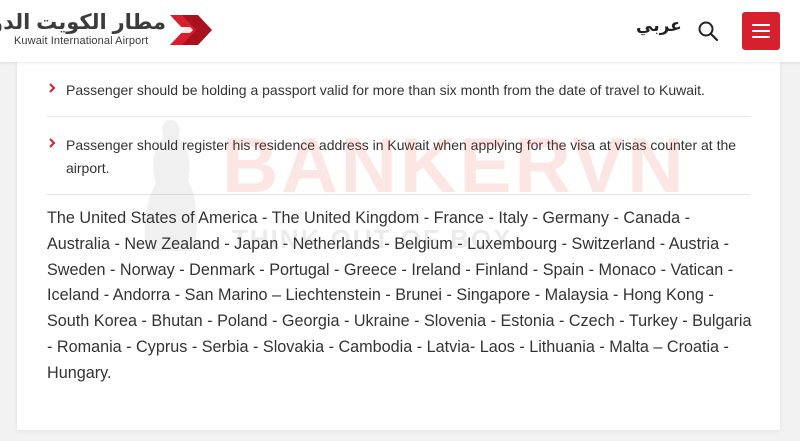 Image resolution: width=800 pixels, height=441 pixels. I want to click on search-icon, so click(708, 31).